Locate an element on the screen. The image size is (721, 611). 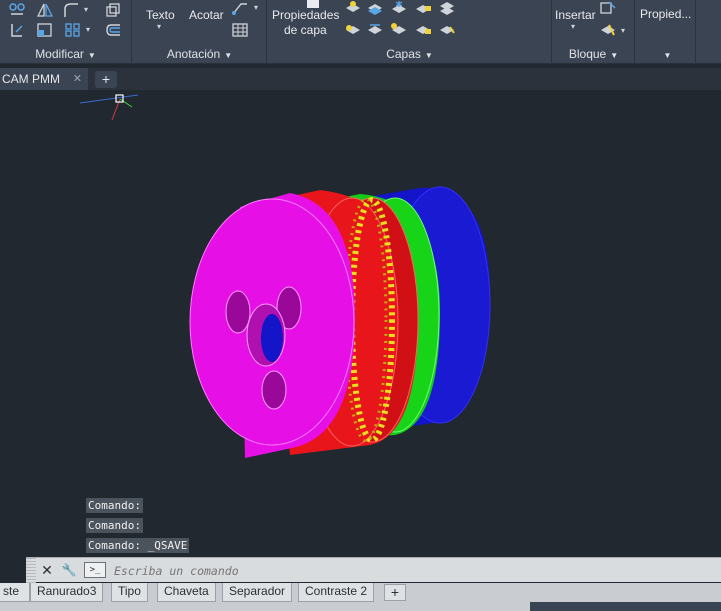
insertar-button: Insertar is located at coordinates (575, 15).